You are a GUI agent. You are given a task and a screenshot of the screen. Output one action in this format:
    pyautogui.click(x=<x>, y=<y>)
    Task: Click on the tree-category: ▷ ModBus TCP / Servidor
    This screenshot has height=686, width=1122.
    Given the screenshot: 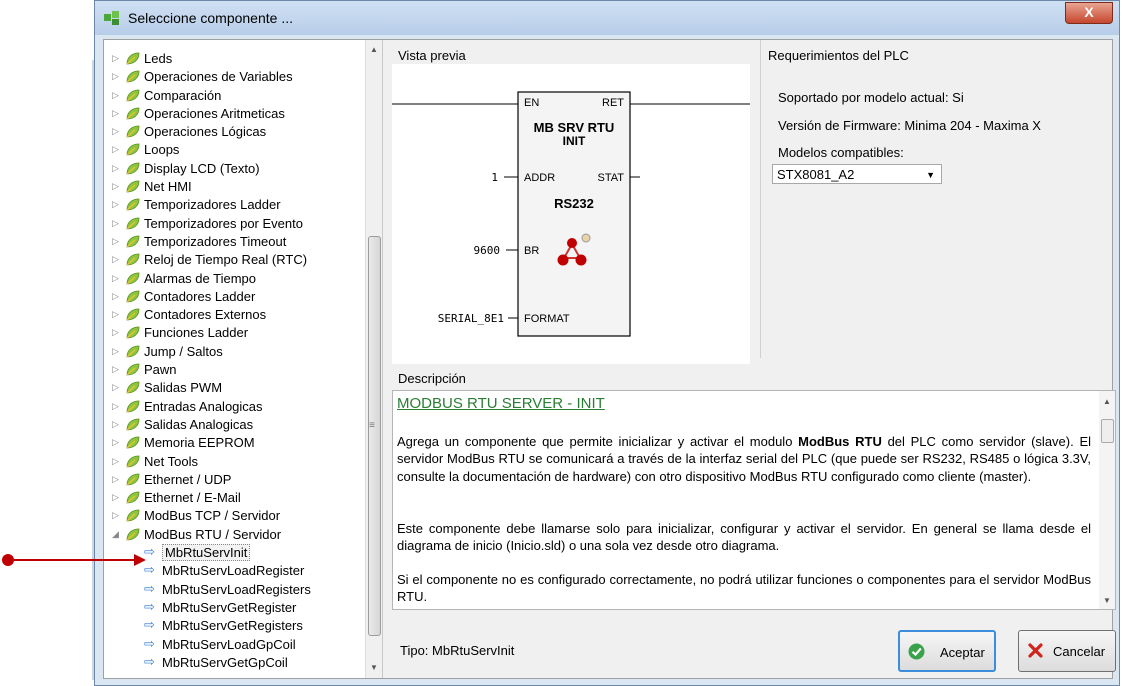 What is the action you would take?
    pyautogui.click(x=235, y=516)
    